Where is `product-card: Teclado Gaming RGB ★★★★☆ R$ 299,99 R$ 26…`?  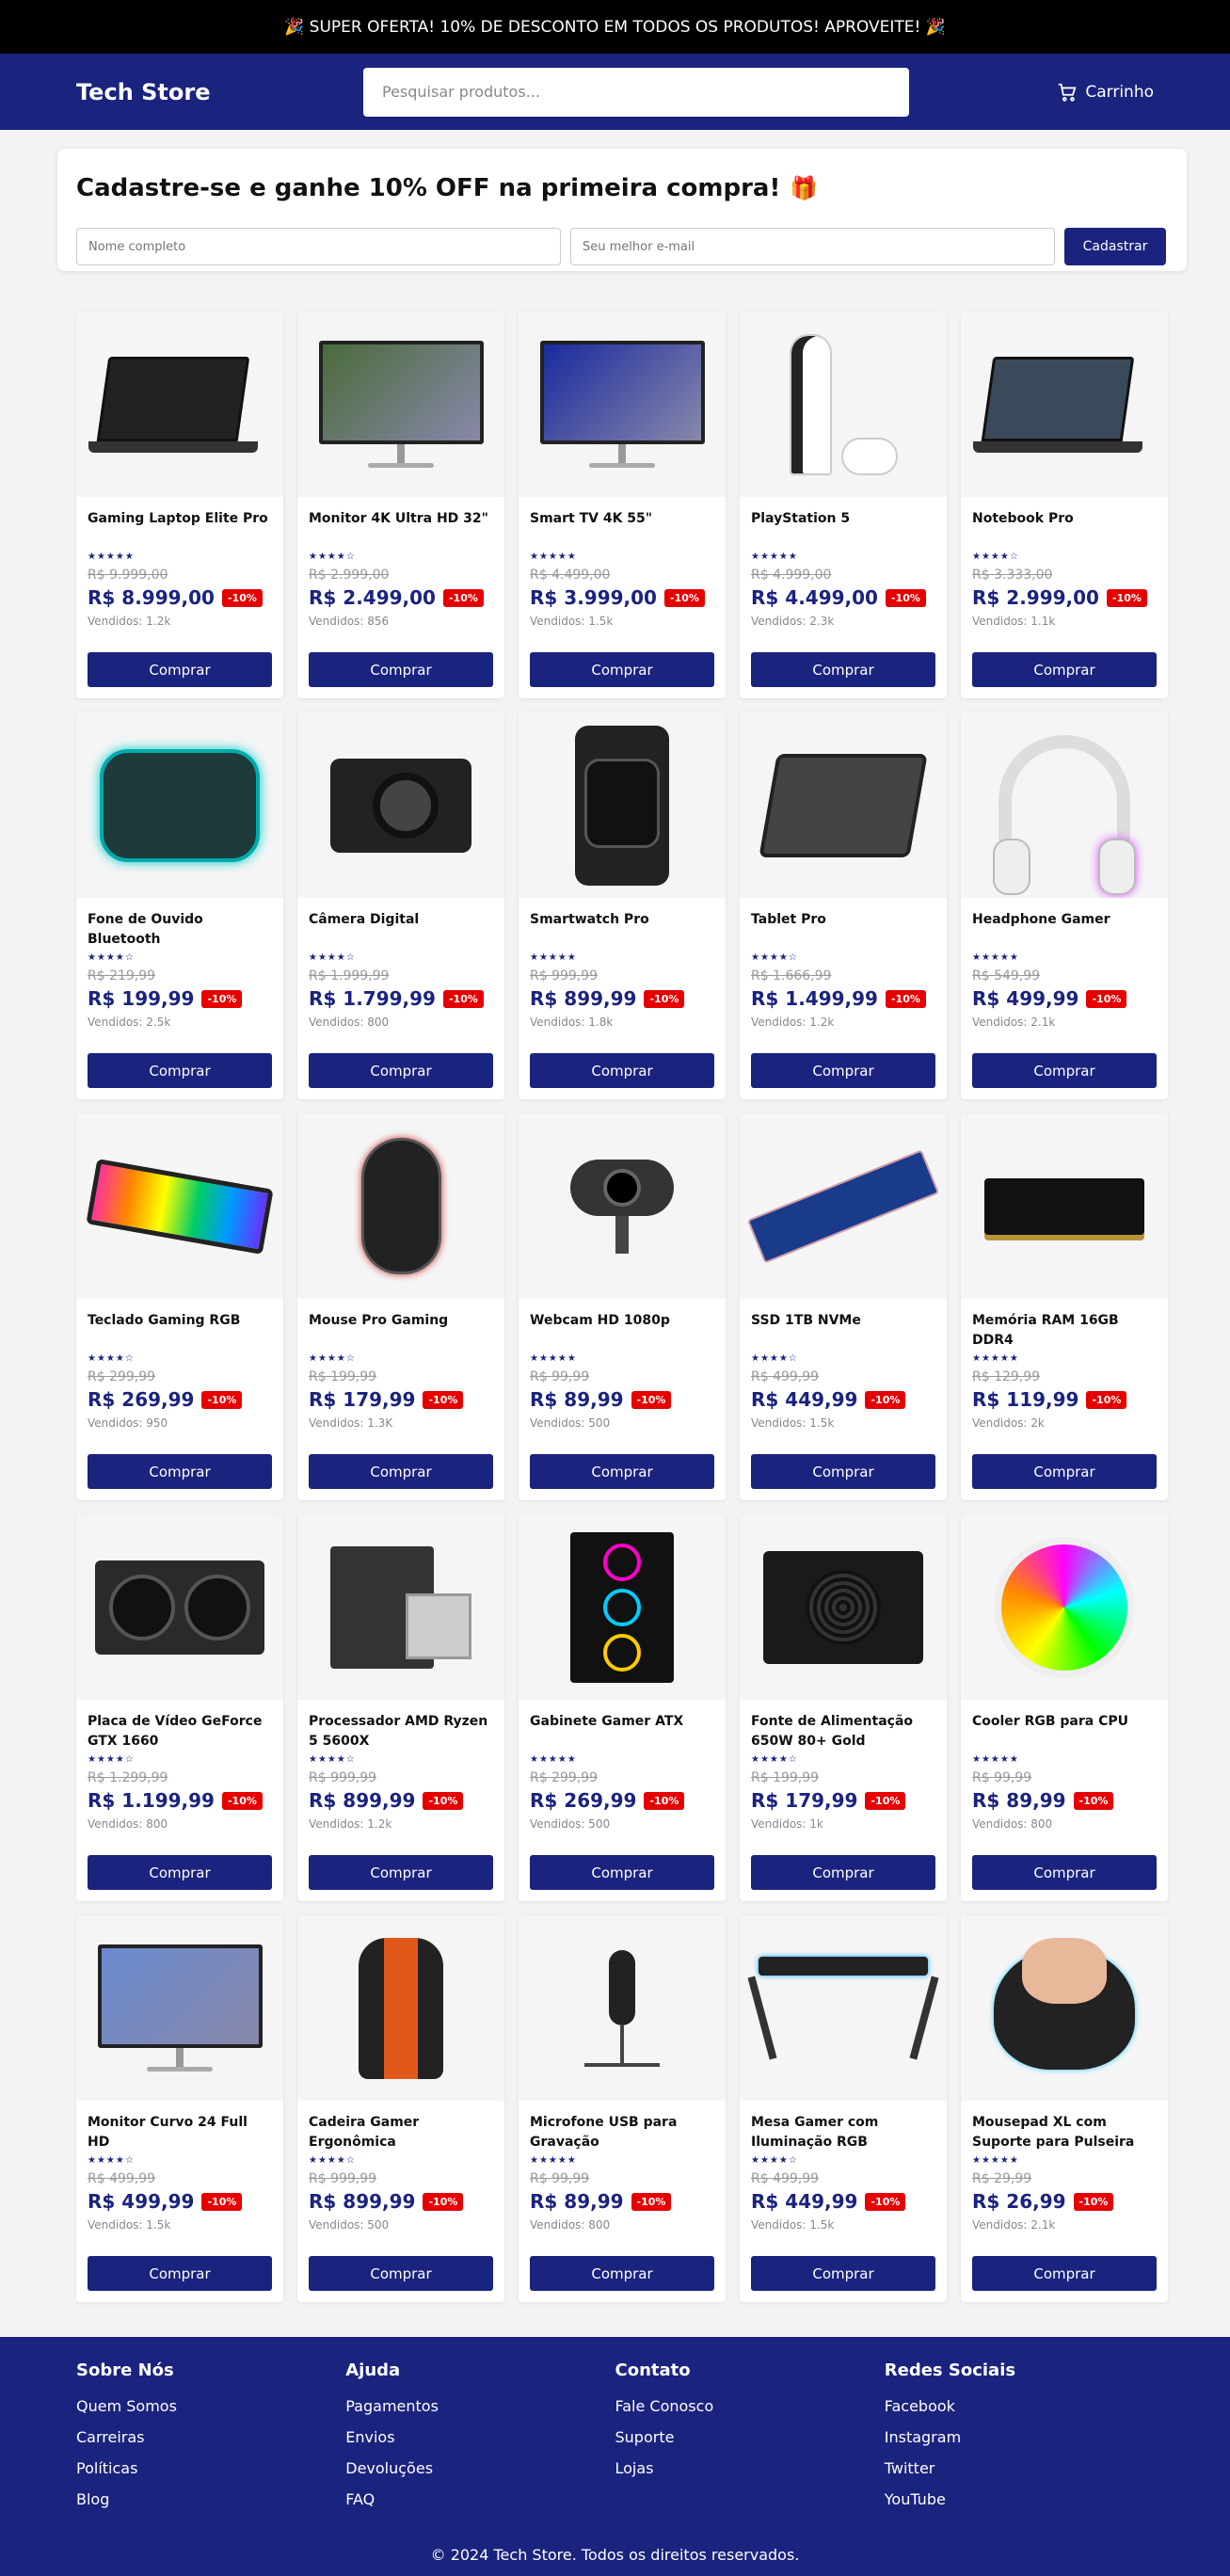
product-card: Teclado Gaming RGB ★★★★☆ R$ 299,99 R$ 26… is located at coordinates (179, 1306).